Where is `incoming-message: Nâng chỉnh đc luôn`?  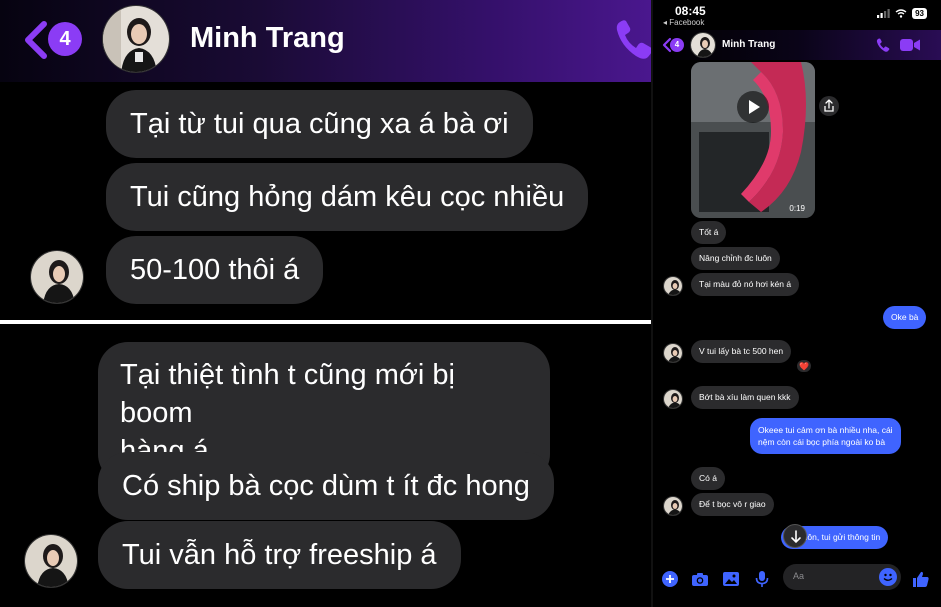 incoming-message: Nâng chỉnh đc luôn is located at coordinates (735, 258).